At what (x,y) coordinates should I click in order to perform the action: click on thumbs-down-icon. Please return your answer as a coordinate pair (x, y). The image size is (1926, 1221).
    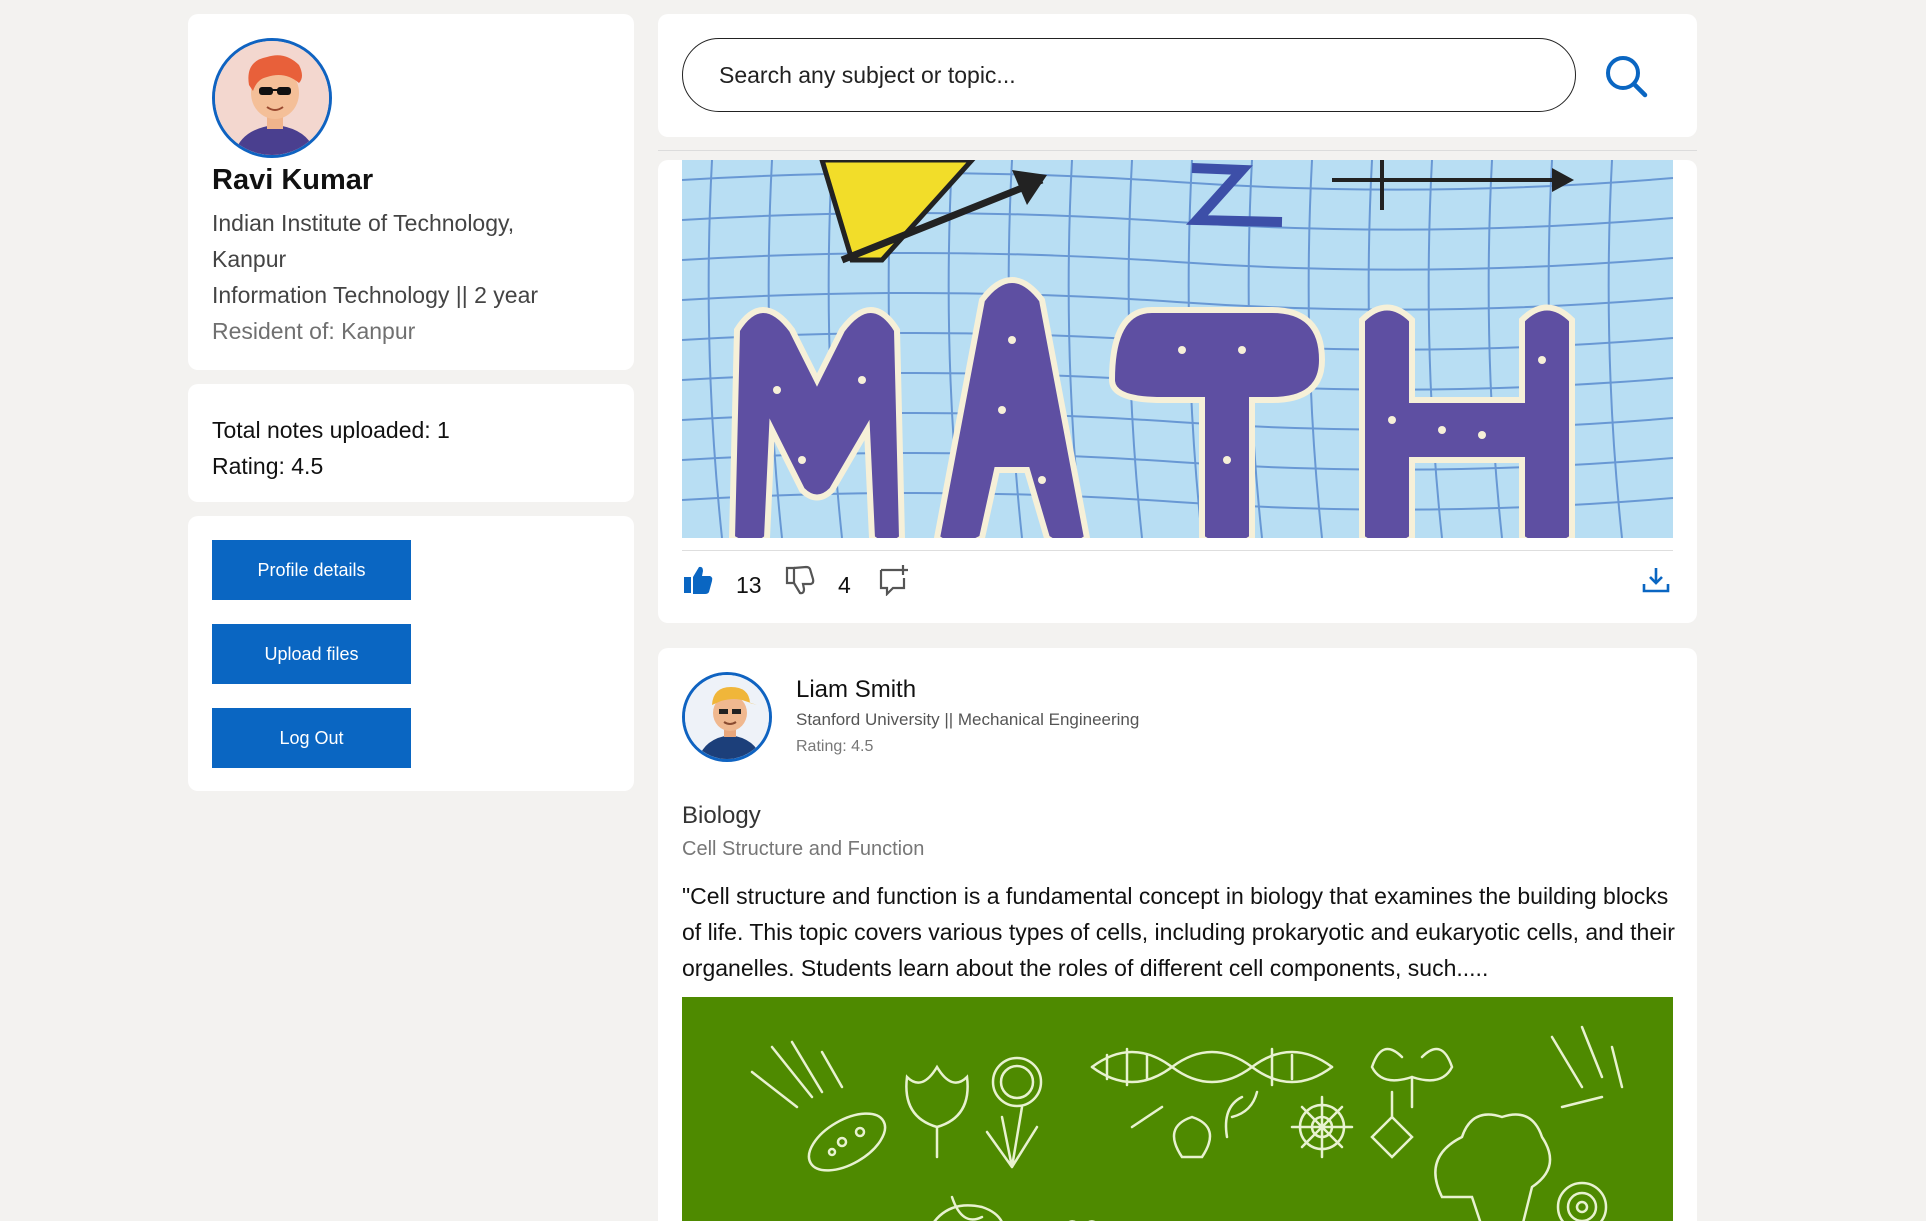
    Looking at the image, I should click on (800, 580).